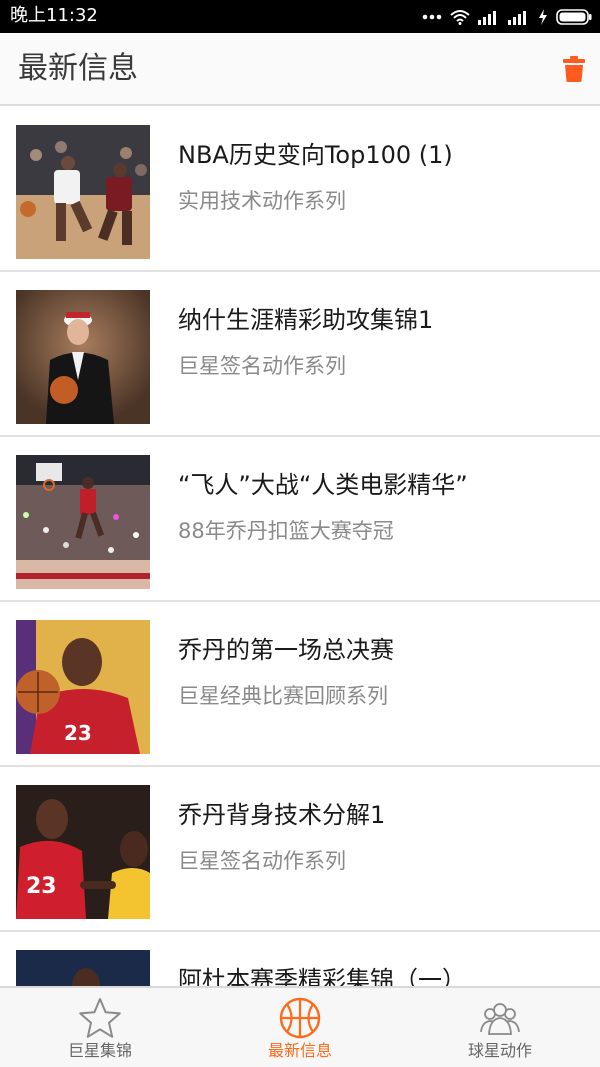 The height and width of the screenshot is (1067, 600). I want to click on wifi-icon, so click(460, 17).